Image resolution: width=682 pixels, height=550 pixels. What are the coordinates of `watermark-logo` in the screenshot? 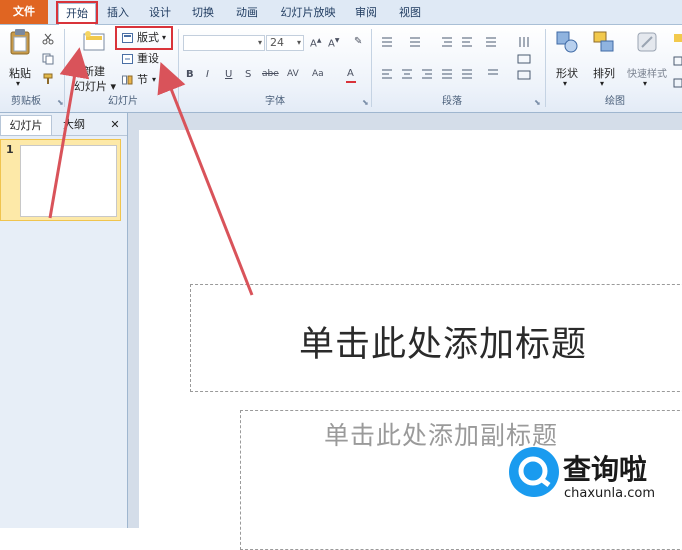 It's located at (534, 472).